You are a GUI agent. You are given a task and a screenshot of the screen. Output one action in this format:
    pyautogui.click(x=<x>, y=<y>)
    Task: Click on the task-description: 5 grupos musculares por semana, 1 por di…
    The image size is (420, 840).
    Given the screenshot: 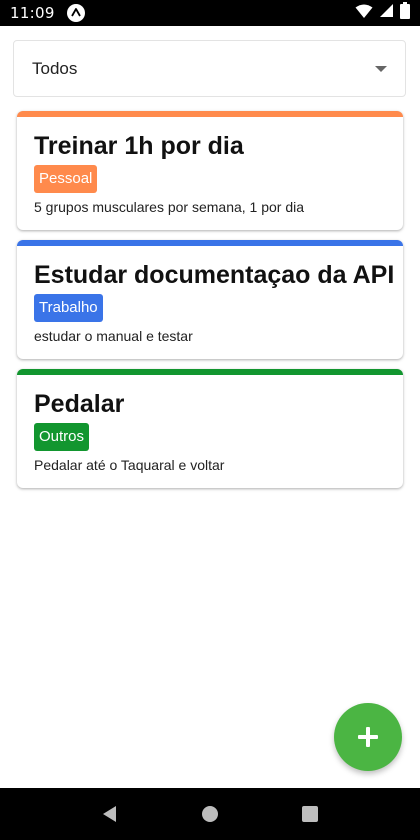 What is the action you would take?
    pyautogui.click(x=169, y=207)
    